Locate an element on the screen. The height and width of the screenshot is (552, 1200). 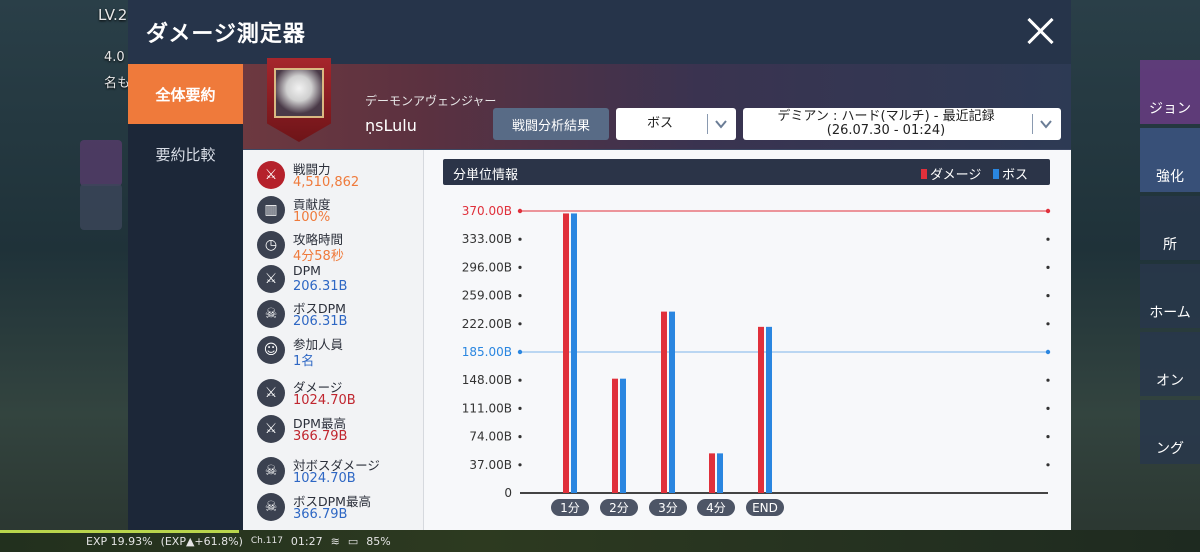
bg-right-label-6: ング is located at coordinates (1170, 449).